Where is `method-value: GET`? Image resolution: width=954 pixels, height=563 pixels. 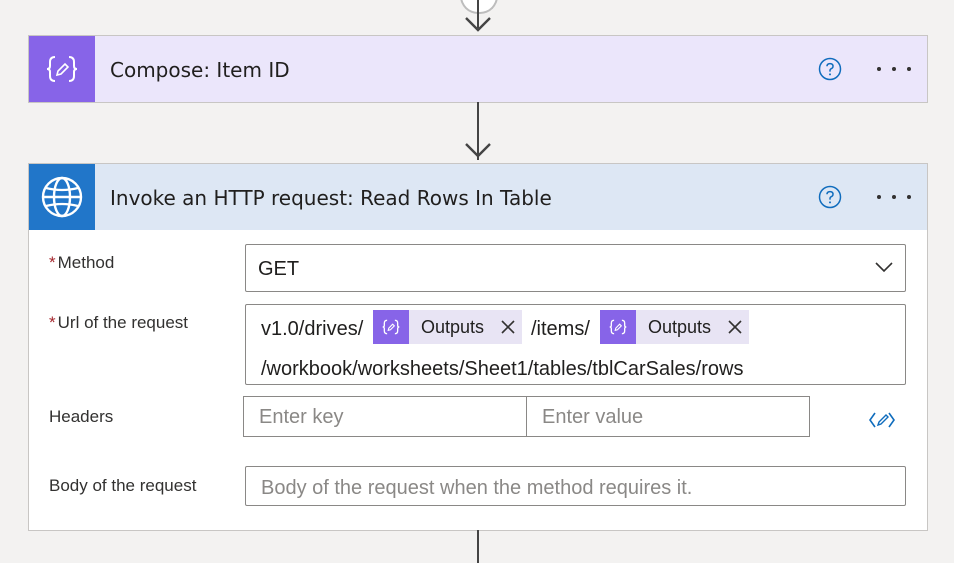
method-value: GET is located at coordinates (279, 269).